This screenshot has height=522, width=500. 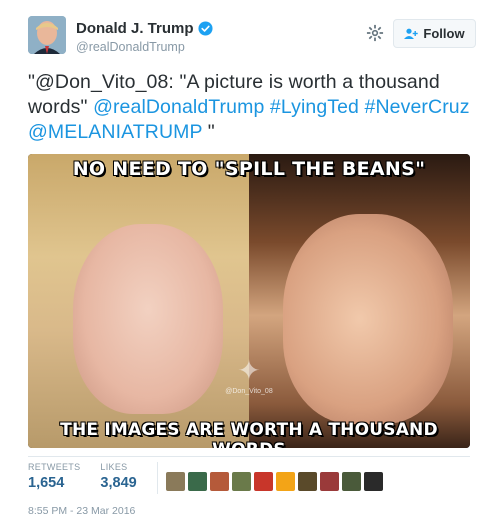 I want to click on watermark-text: @Don_Vito_08, so click(x=249, y=391).